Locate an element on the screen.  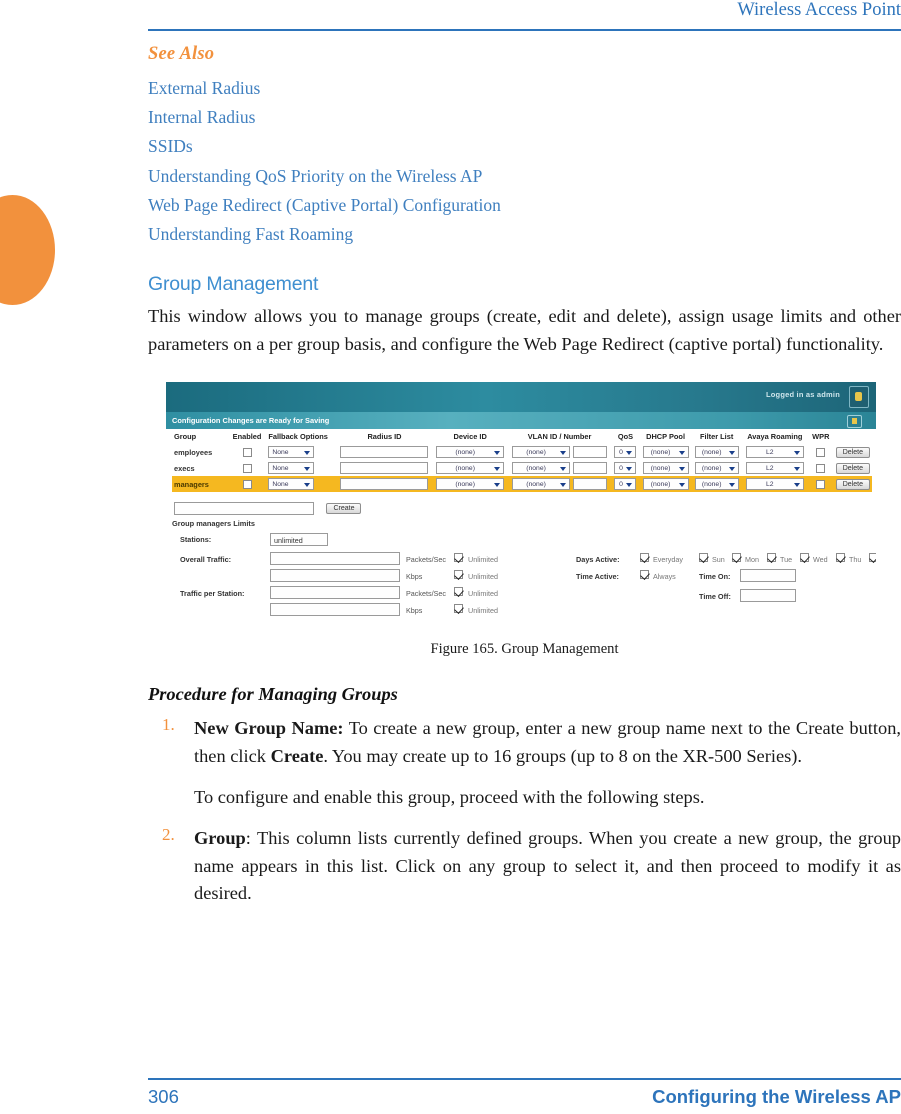
step-number: 2. is located at coordinates (168, 835).